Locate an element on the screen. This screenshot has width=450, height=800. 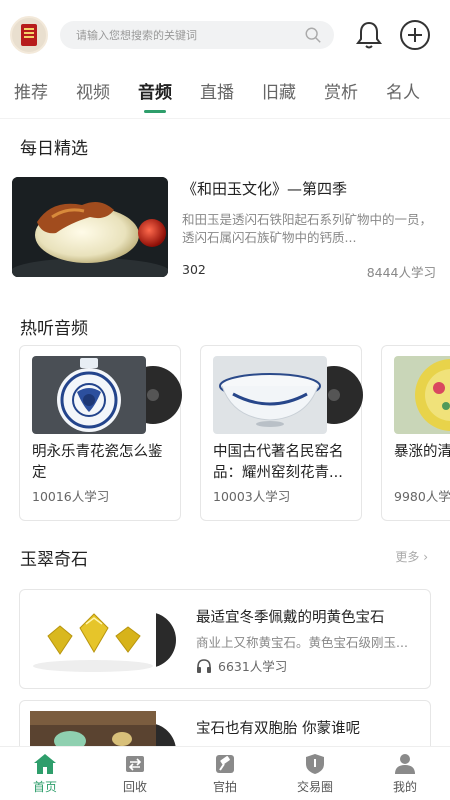
chevron-right-icon: › is located at coordinates (425, 557).